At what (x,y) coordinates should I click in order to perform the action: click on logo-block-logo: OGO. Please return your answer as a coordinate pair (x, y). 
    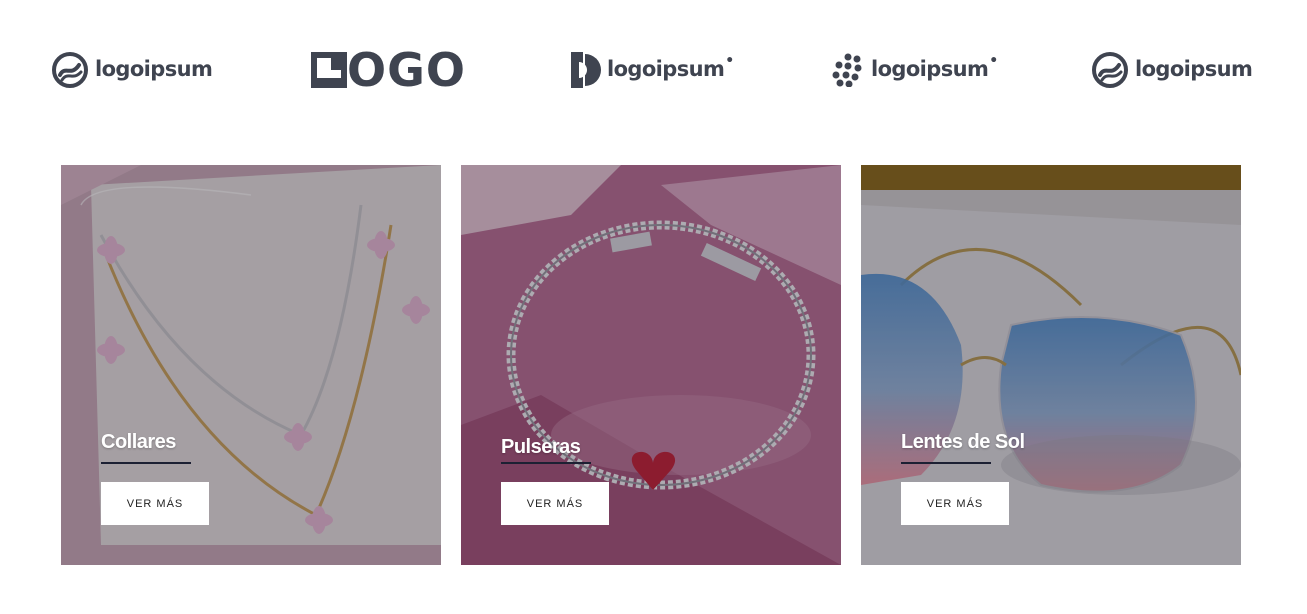
    Looking at the image, I should click on (388, 70).